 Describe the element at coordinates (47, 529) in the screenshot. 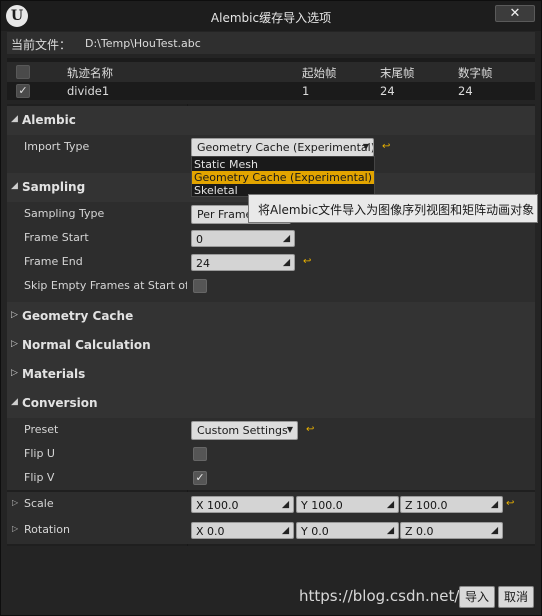

I see `rotation-label: Rotation` at that location.